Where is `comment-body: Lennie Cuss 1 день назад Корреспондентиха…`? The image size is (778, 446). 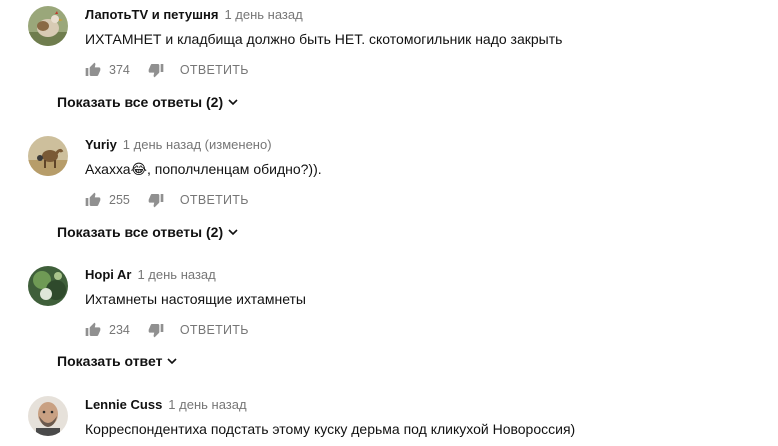
comment-body: Lennie Cuss 1 день назад Корреспондентиха… is located at coordinates (425, 417).